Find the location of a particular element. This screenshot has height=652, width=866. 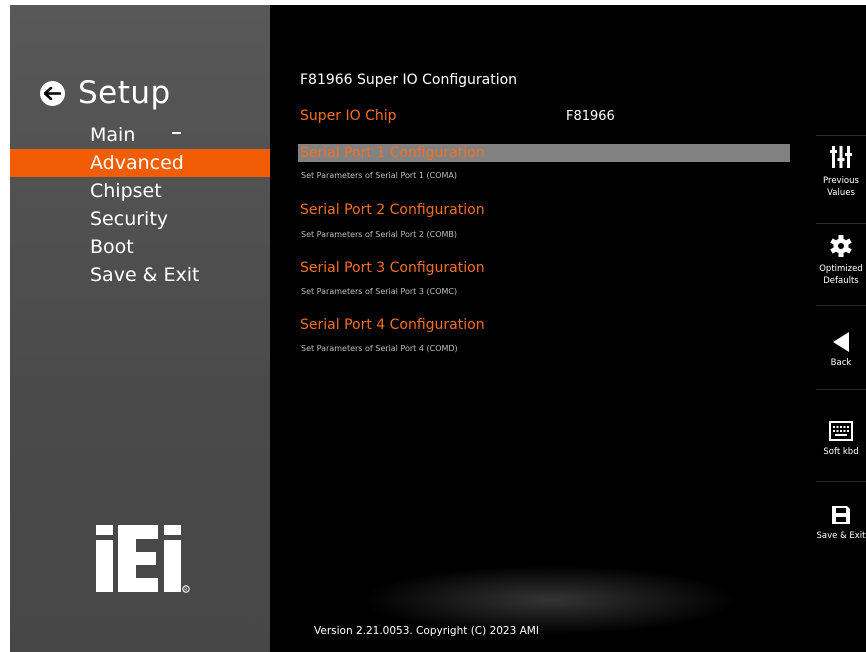

menu-item-label: Security is located at coordinates (129, 219).